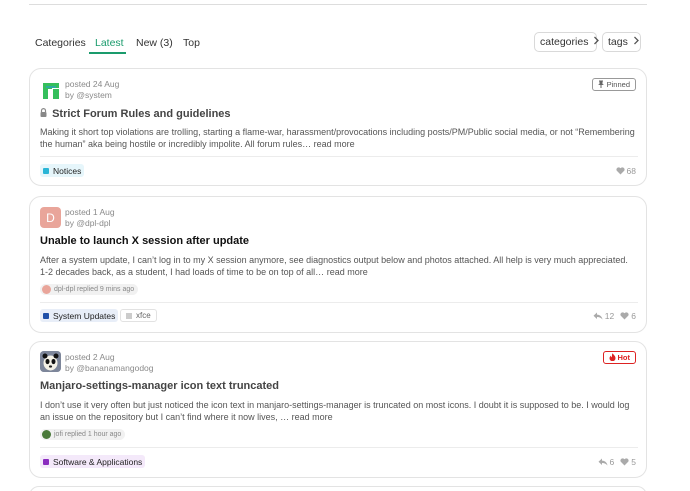 This screenshot has height=491, width=690. What do you see at coordinates (50, 361) in the screenshot?
I see `panda-avatar-icon` at bounding box center [50, 361].